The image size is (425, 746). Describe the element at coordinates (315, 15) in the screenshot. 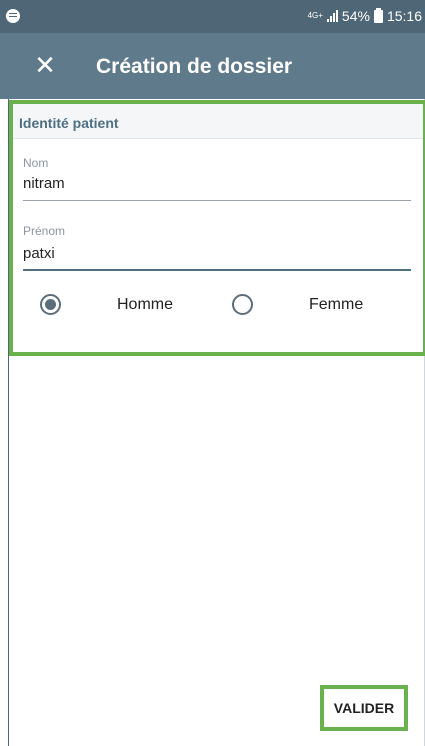

I see `network-type: 4G+` at that location.